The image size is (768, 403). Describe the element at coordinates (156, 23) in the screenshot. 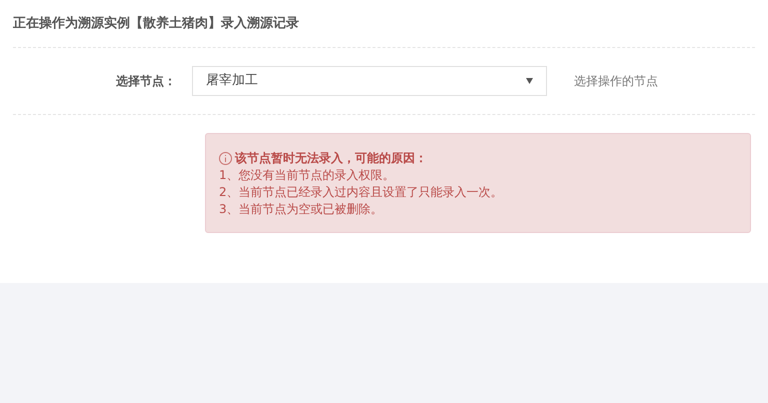

I see `page-title: 正在操作为溯源实例【散养土猪肉】录入溯源记录` at that location.